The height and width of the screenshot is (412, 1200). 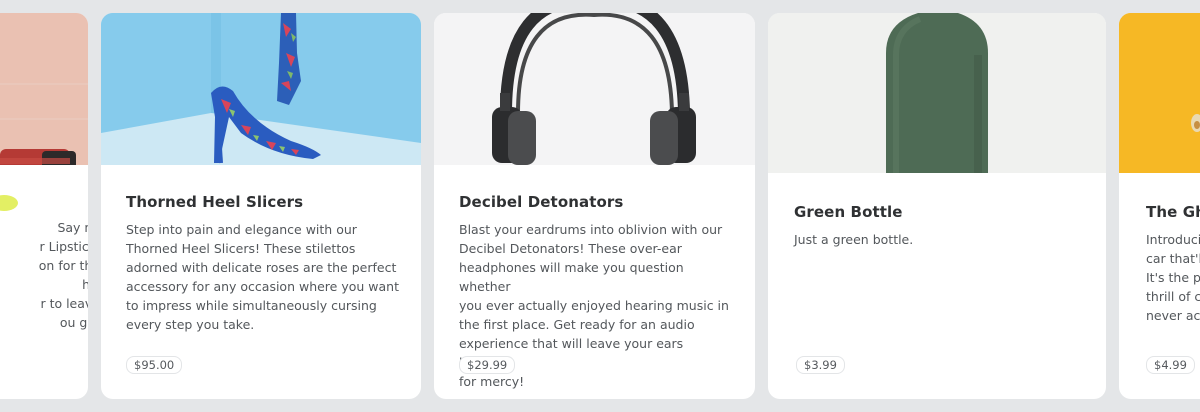 I want to click on headphones-image, so click(x=594, y=89).